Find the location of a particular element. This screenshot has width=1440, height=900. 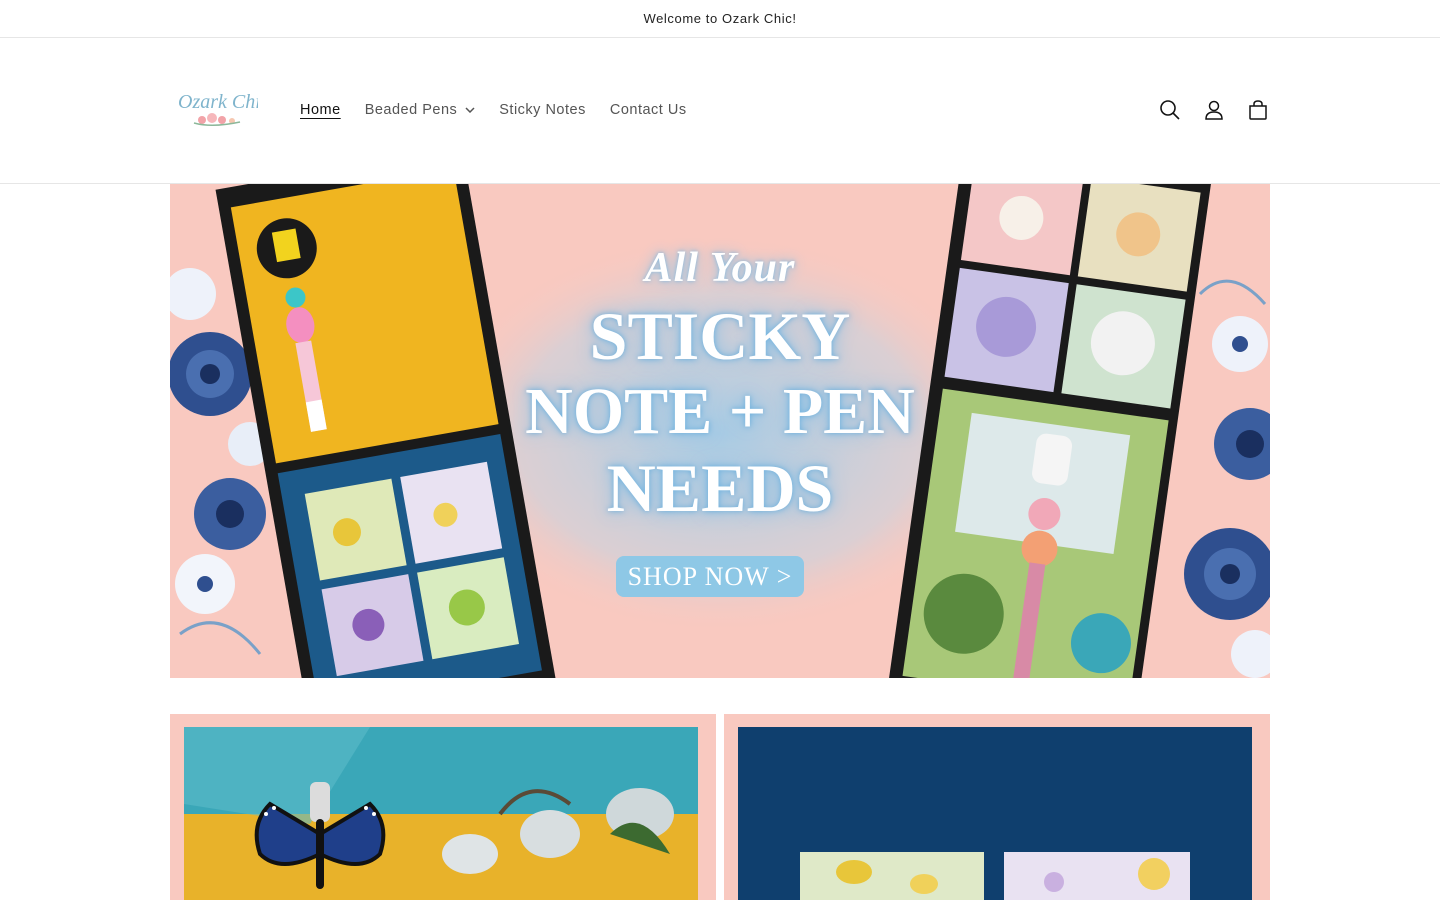

nav-home: Home is located at coordinates (320, 110).